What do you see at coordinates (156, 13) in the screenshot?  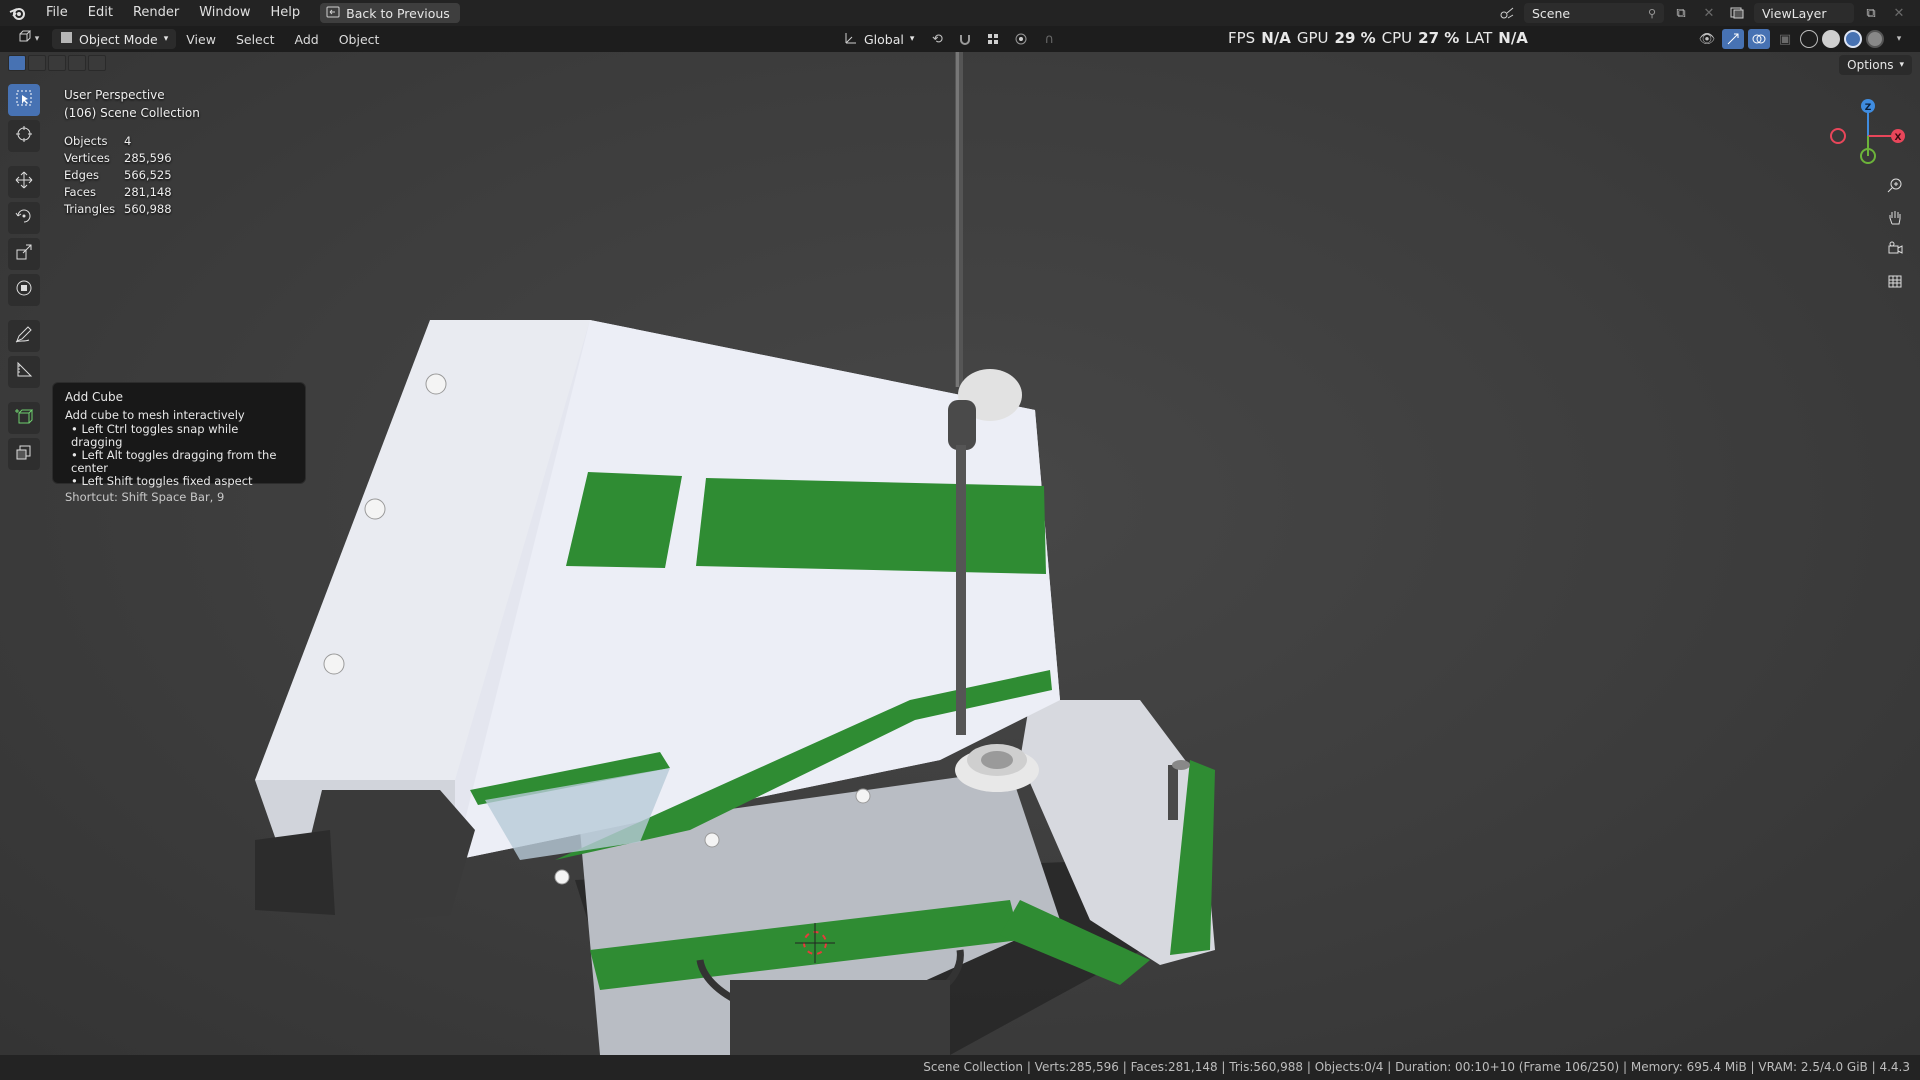 I see `menu-render: Render` at bounding box center [156, 13].